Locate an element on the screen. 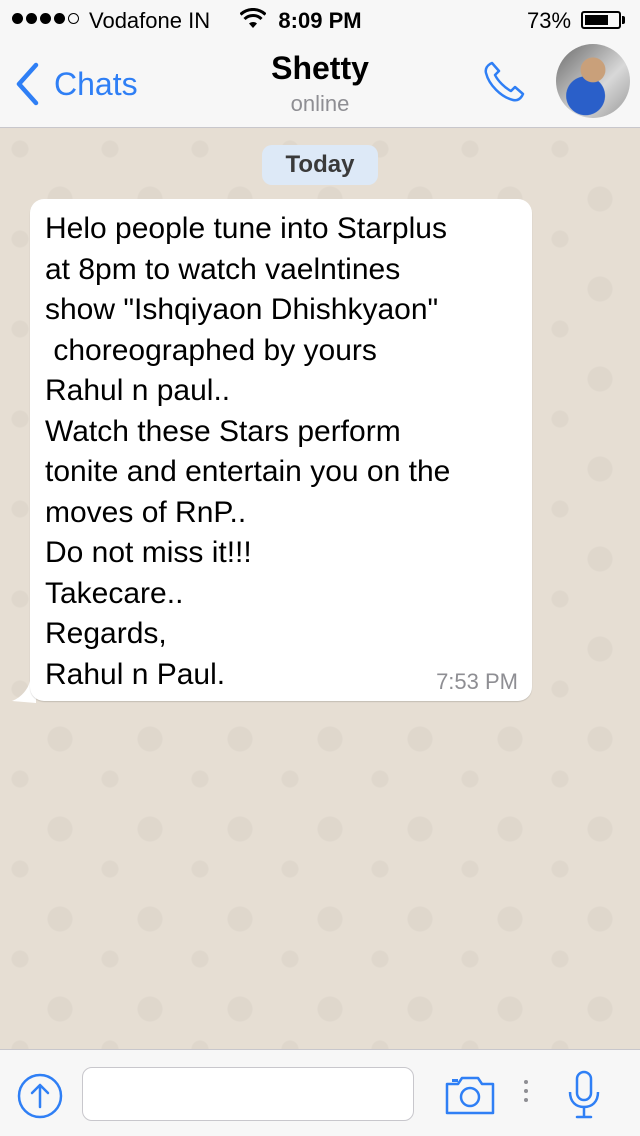  avatar is located at coordinates (593, 81).